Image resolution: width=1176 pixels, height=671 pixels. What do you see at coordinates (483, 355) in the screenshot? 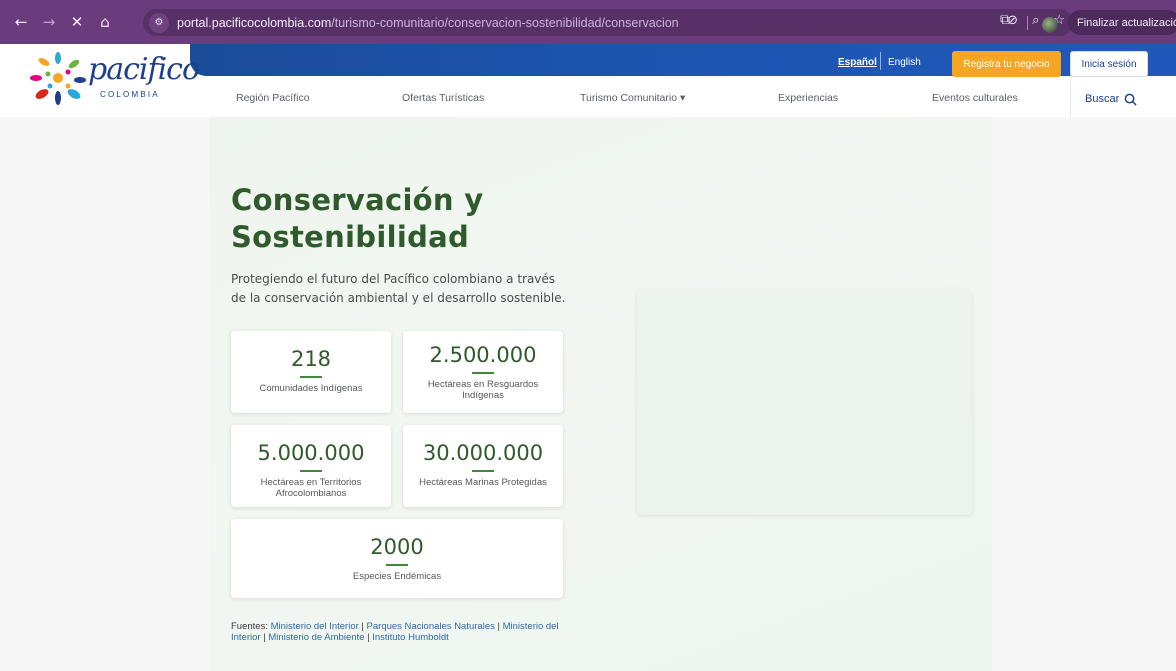
I see `stat-value: 2.500.000` at bounding box center [483, 355].